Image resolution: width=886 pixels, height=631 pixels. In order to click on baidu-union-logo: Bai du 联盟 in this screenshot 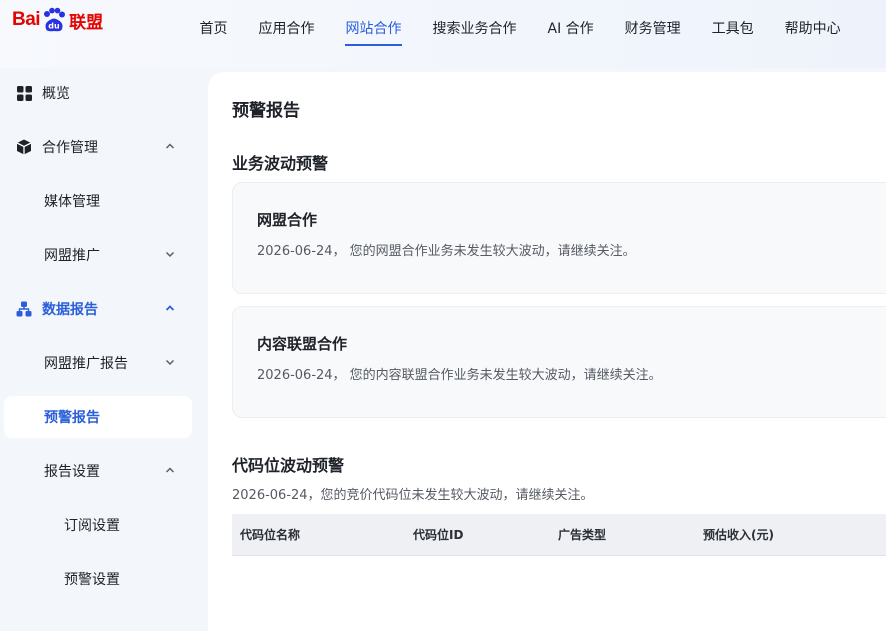, I will do `click(57, 20)`.